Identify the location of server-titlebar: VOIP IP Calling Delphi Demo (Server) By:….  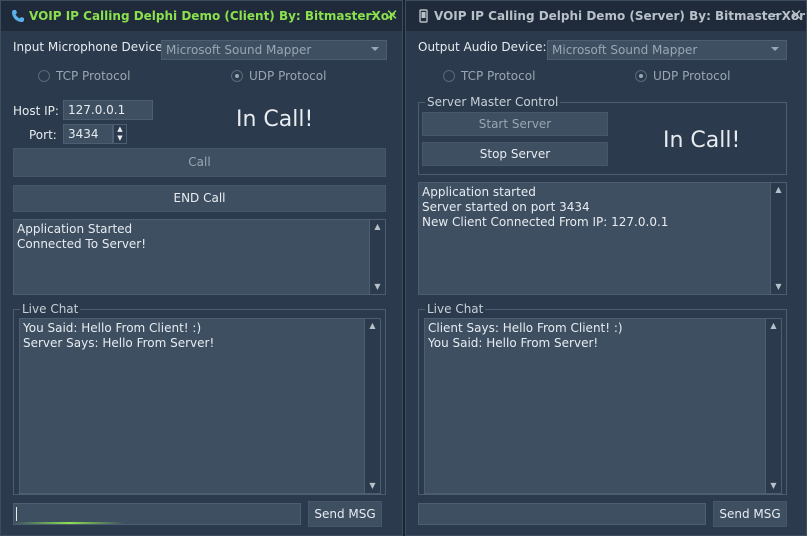
(606, 16).